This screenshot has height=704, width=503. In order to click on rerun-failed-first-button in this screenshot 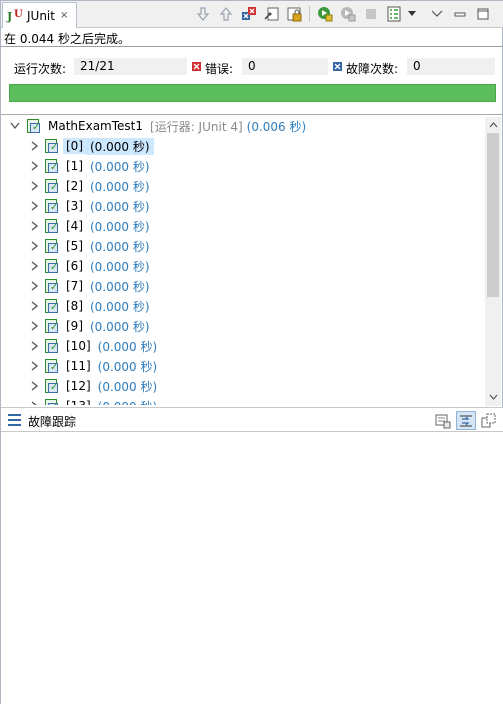, I will do `click(348, 14)`.